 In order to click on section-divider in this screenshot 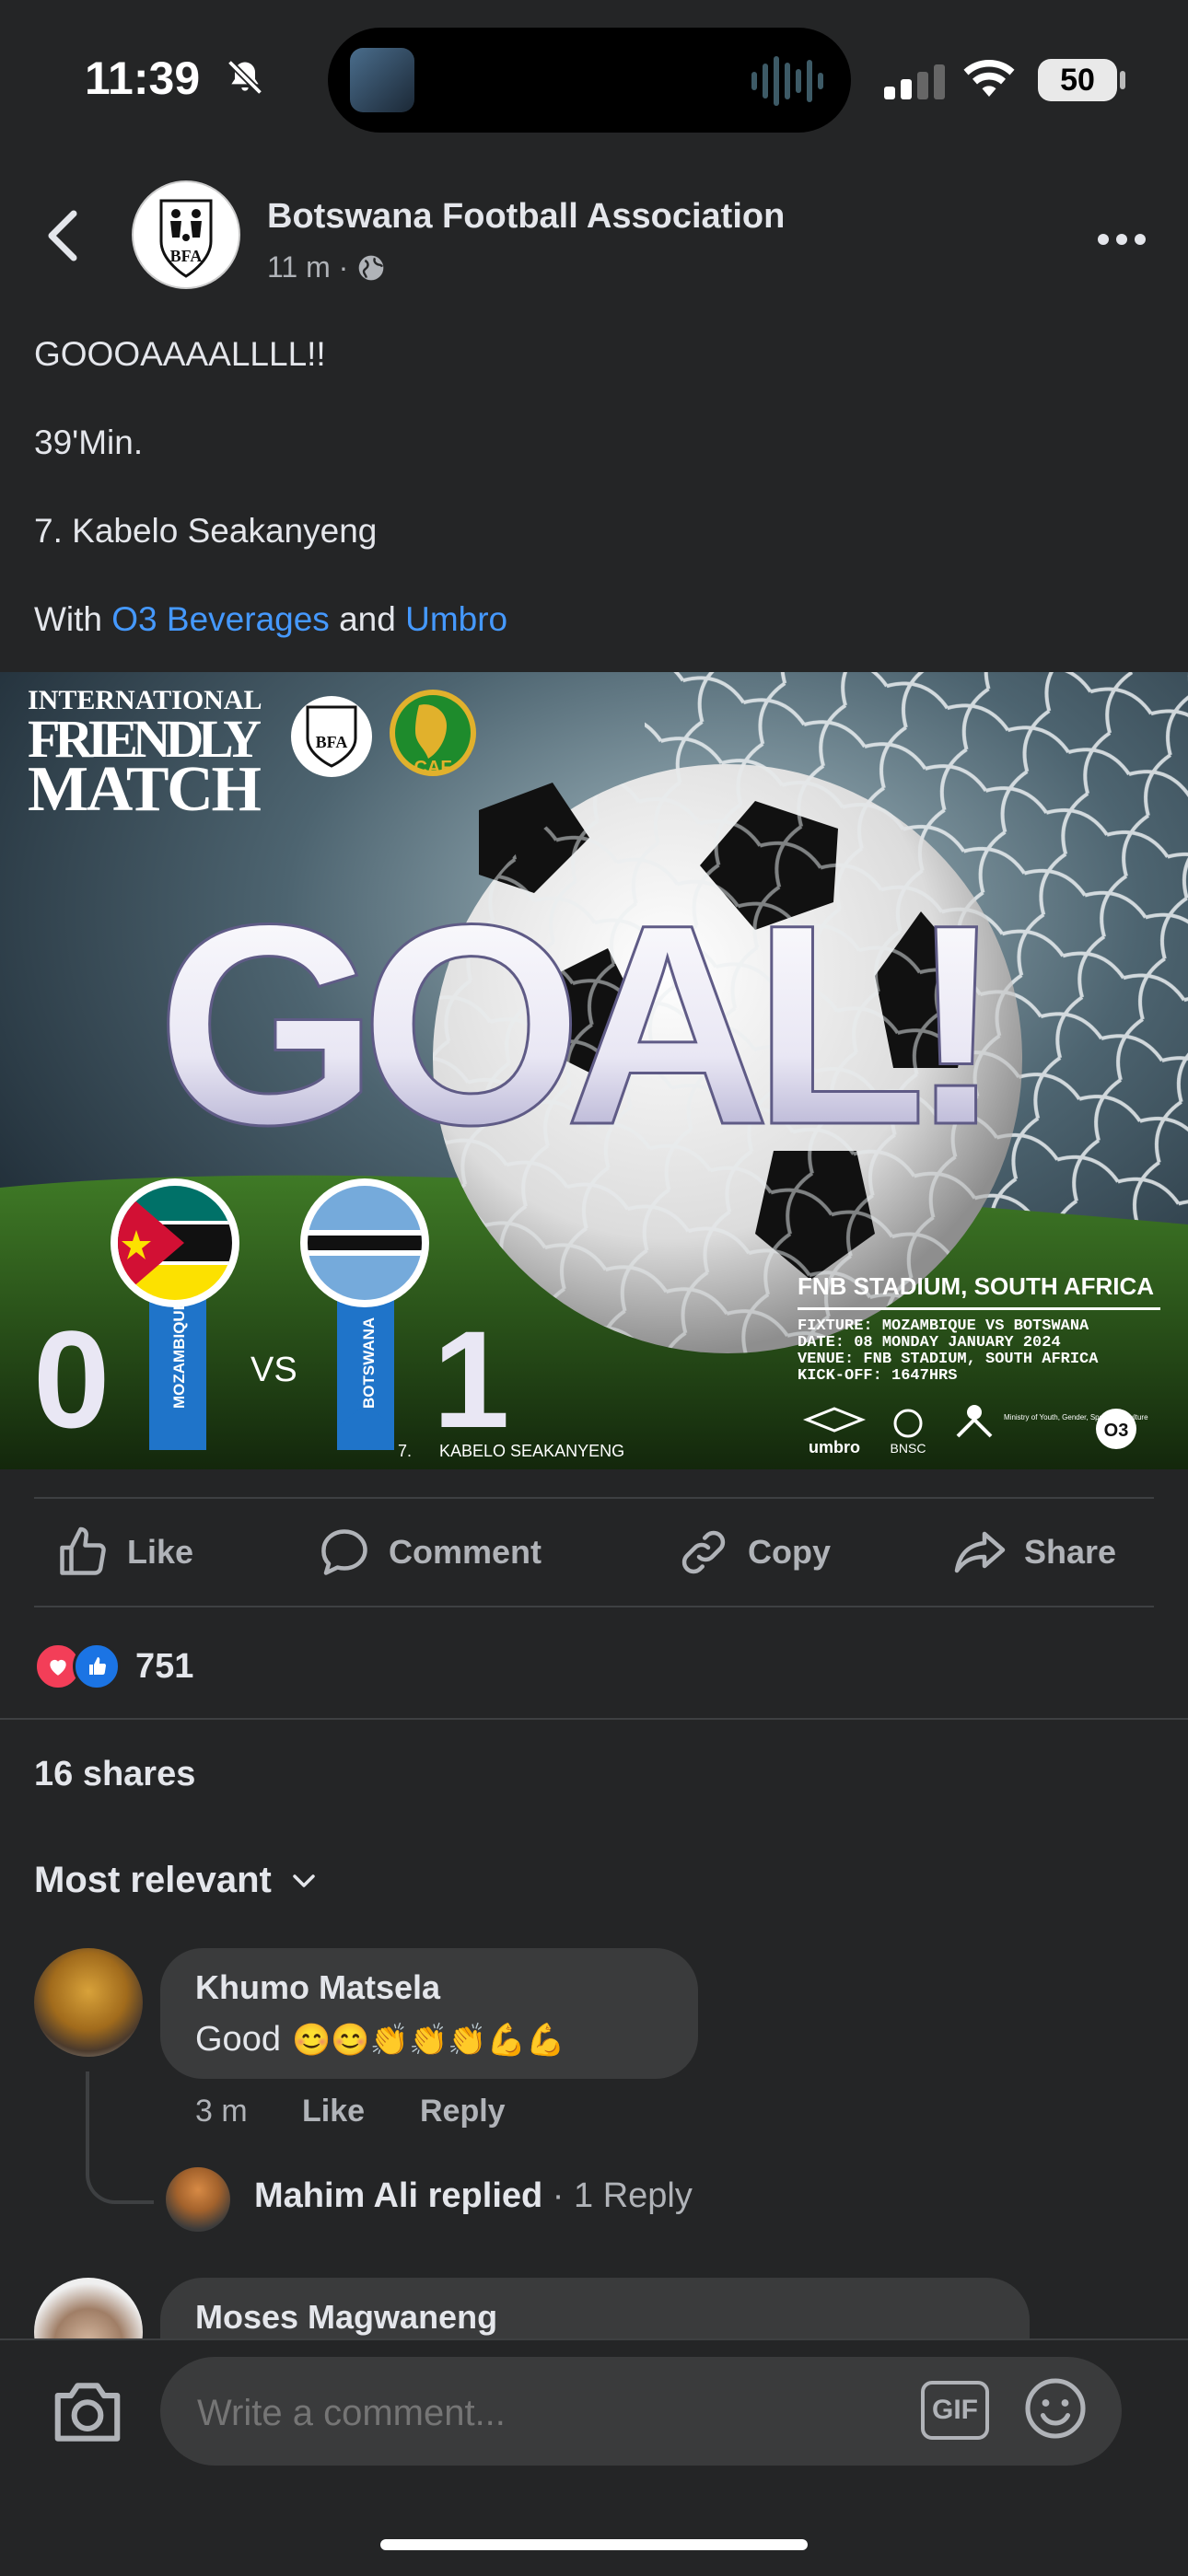, I will do `click(594, 1719)`.